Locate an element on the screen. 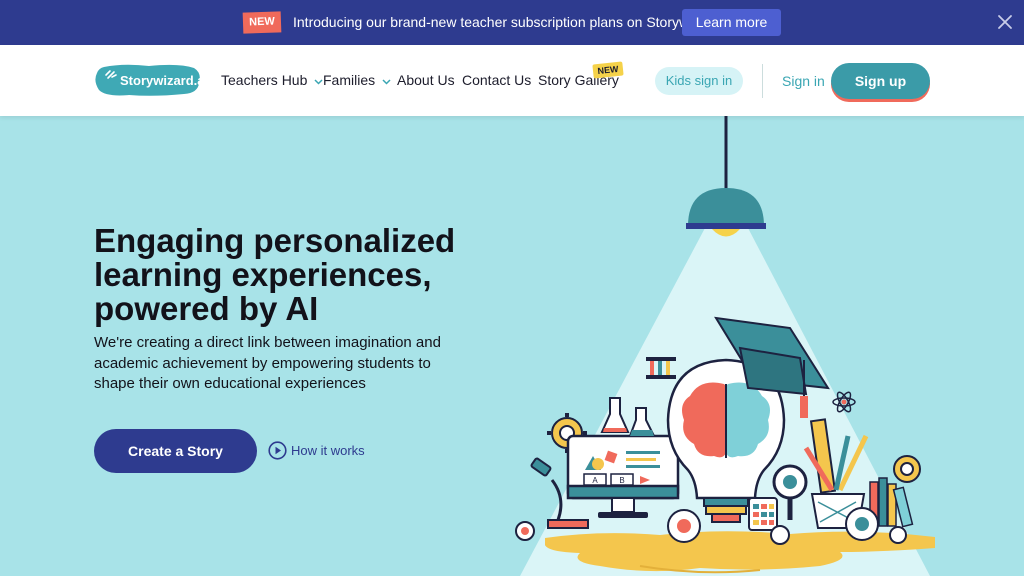  nav-families: Families is located at coordinates (357, 80).